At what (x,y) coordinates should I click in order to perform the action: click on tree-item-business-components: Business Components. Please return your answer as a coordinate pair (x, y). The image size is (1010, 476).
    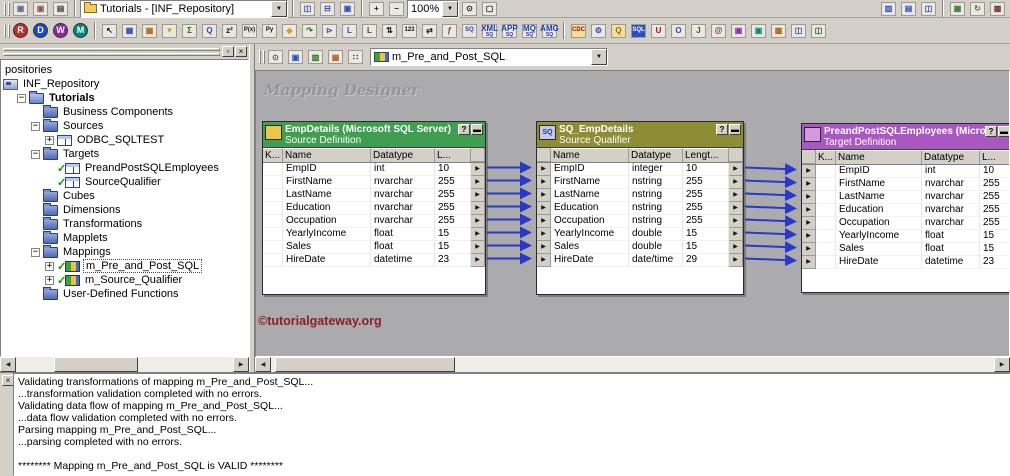
    Looking at the image, I should click on (124, 111).